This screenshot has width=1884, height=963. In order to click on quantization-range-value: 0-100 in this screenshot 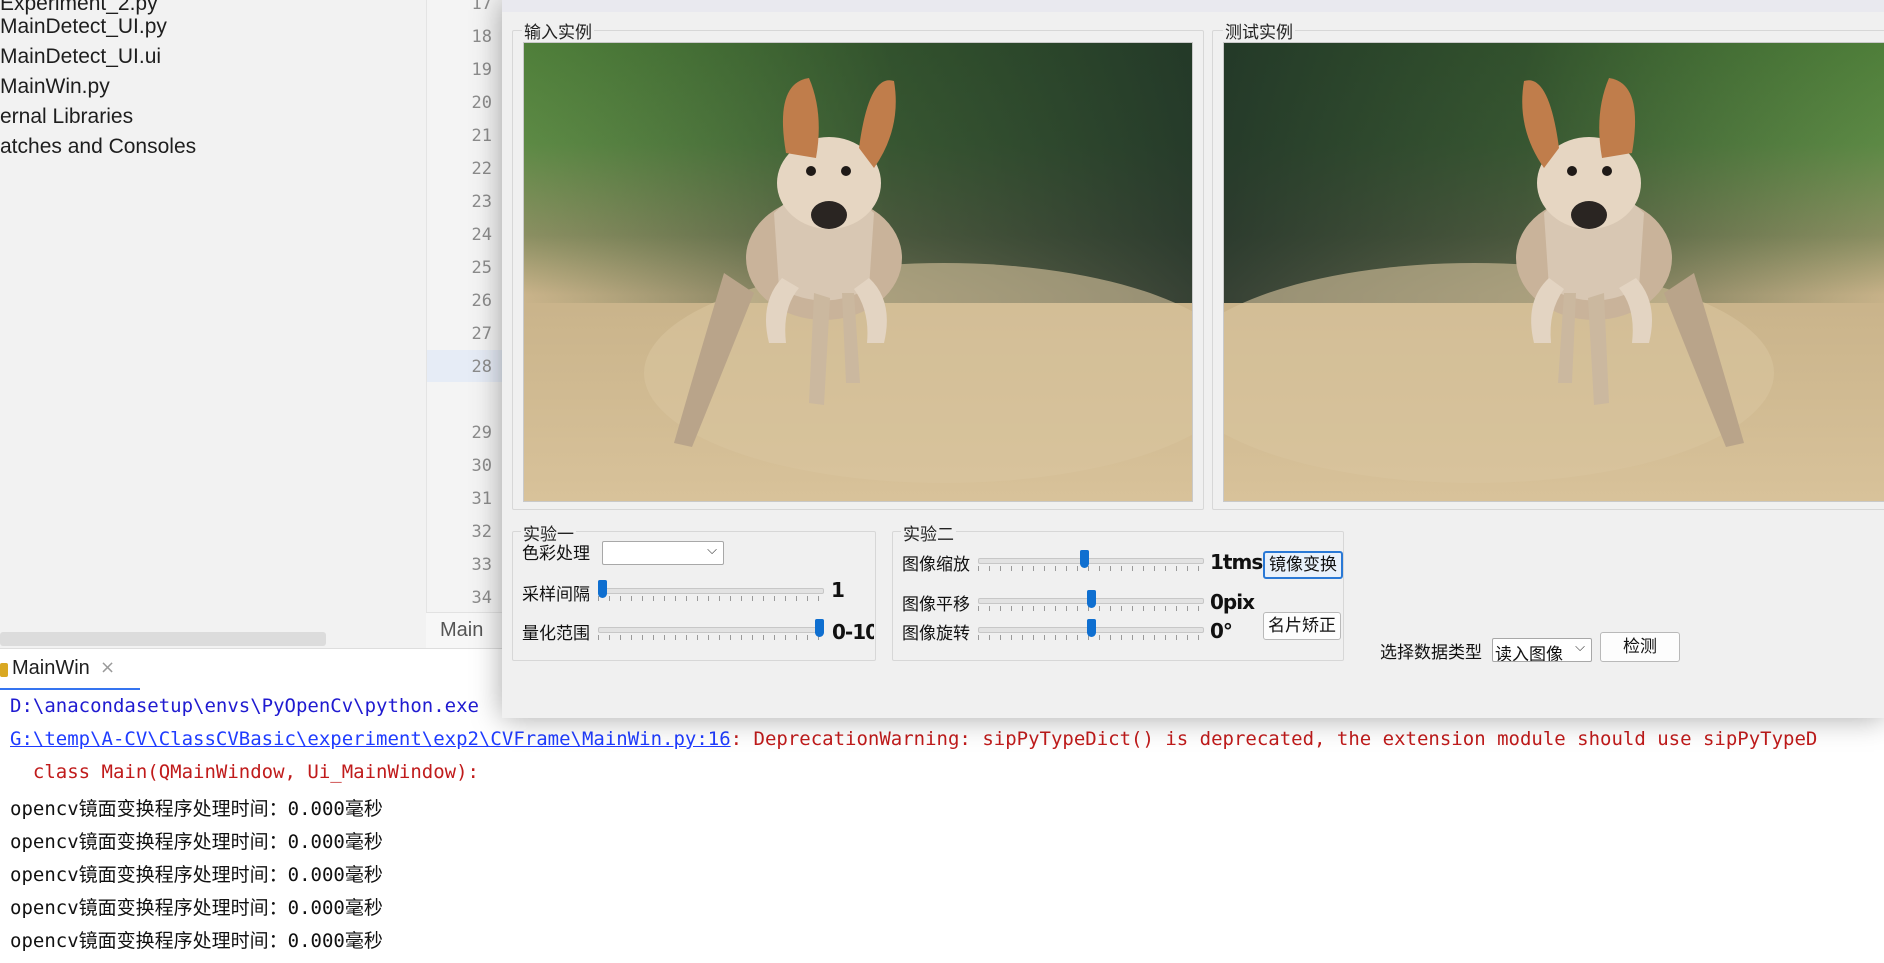, I will do `click(853, 632)`.